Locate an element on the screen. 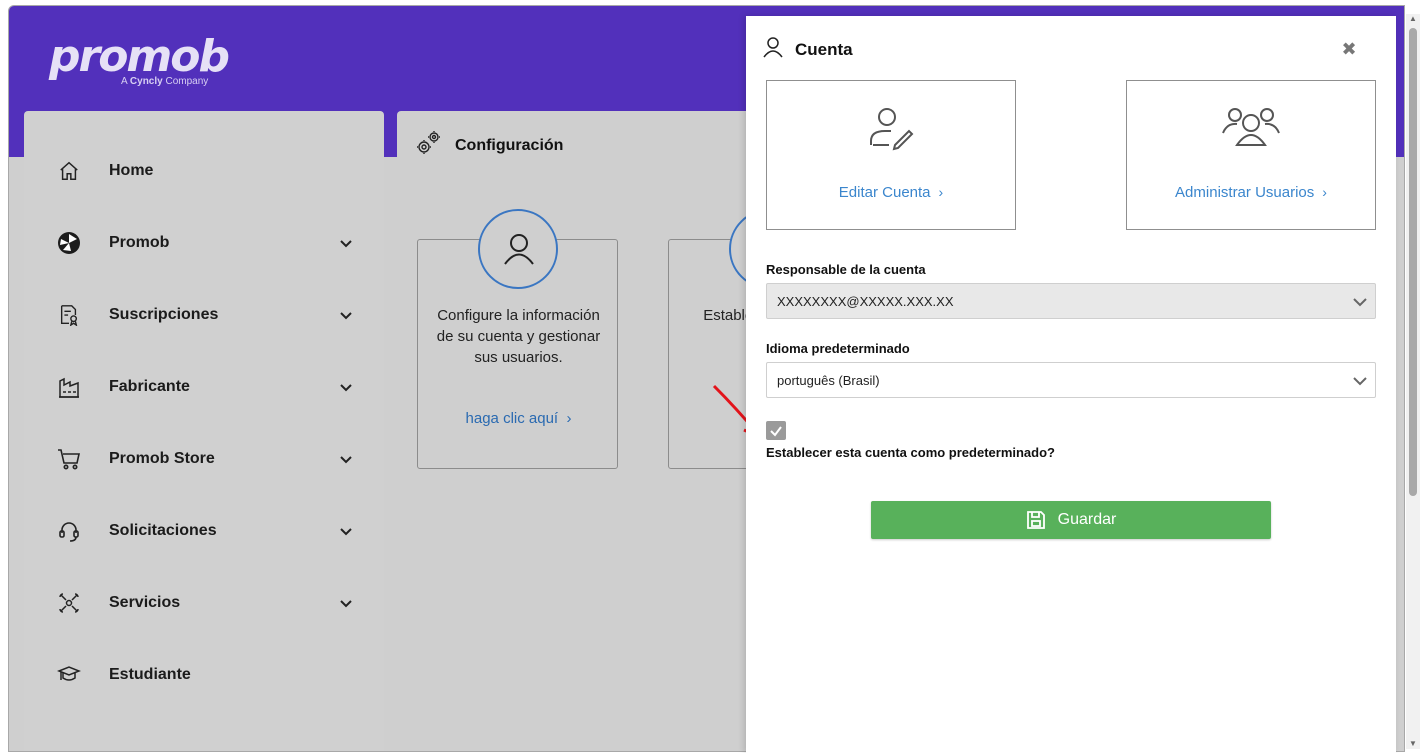 This screenshot has width=1423, height=753. sidebar-item-label: Solicitaciones is located at coordinates (163, 530).